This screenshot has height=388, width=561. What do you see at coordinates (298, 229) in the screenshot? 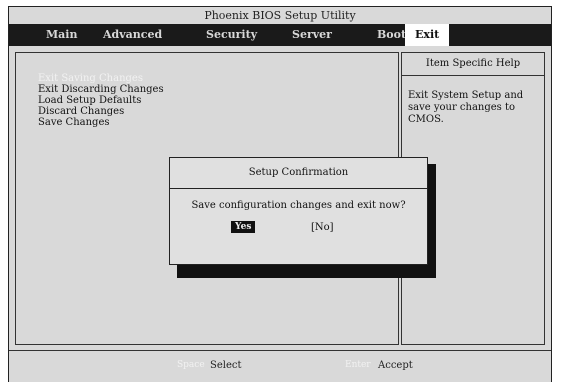
I see `dialog-buttons: Yes [No]` at bounding box center [298, 229].